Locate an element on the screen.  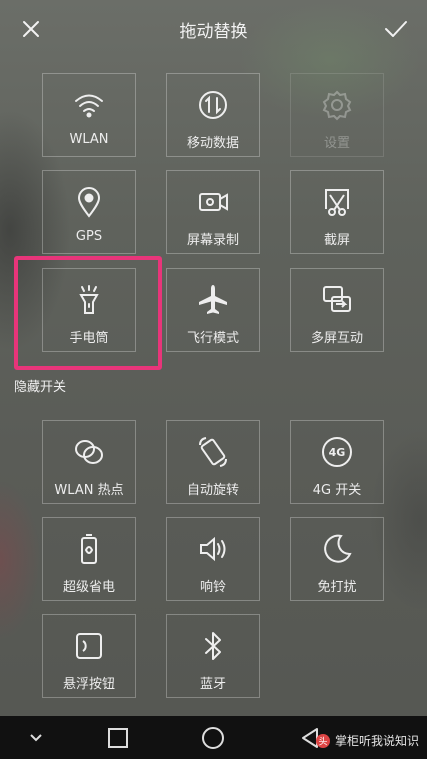
close-icon is located at coordinates (31, 29).